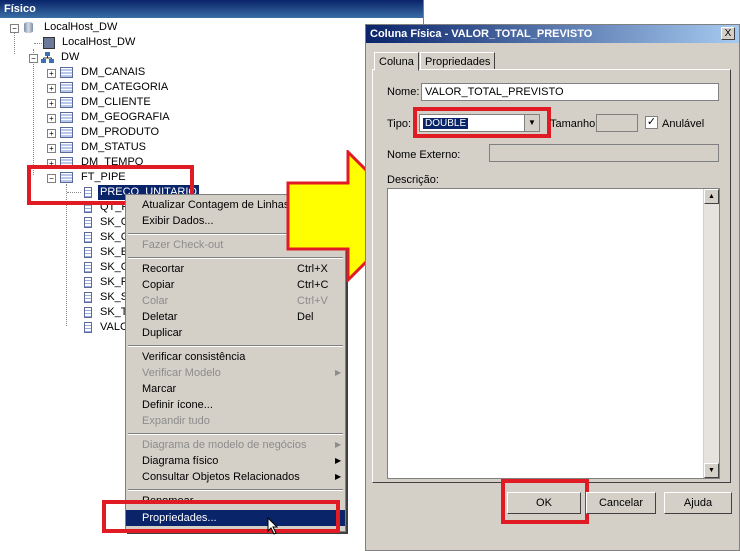 The height and width of the screenshot is (551, 740). I want to click on scrollbar: ▲ ▼, so click(711, 333).